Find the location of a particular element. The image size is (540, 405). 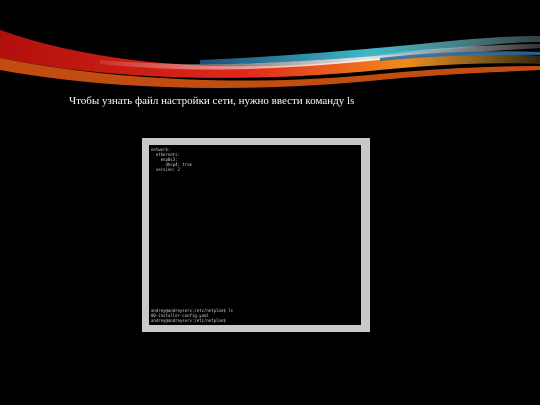

decorative-swoosh is located at coordinates (270, 59).